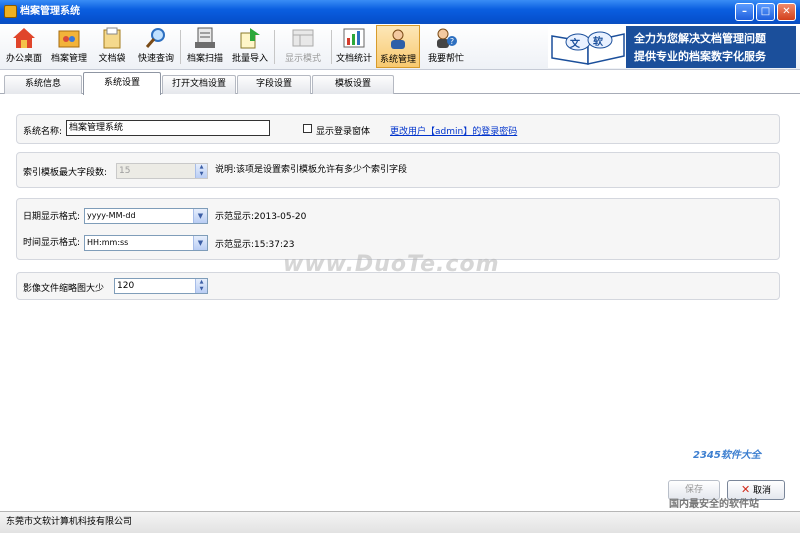 The width and height of the screenshot is (800, 533). What do you see at coordinates (68, 59) in the screenshot?
I see `toolbar-label: 档案管理` at bounding box center [68, 59].